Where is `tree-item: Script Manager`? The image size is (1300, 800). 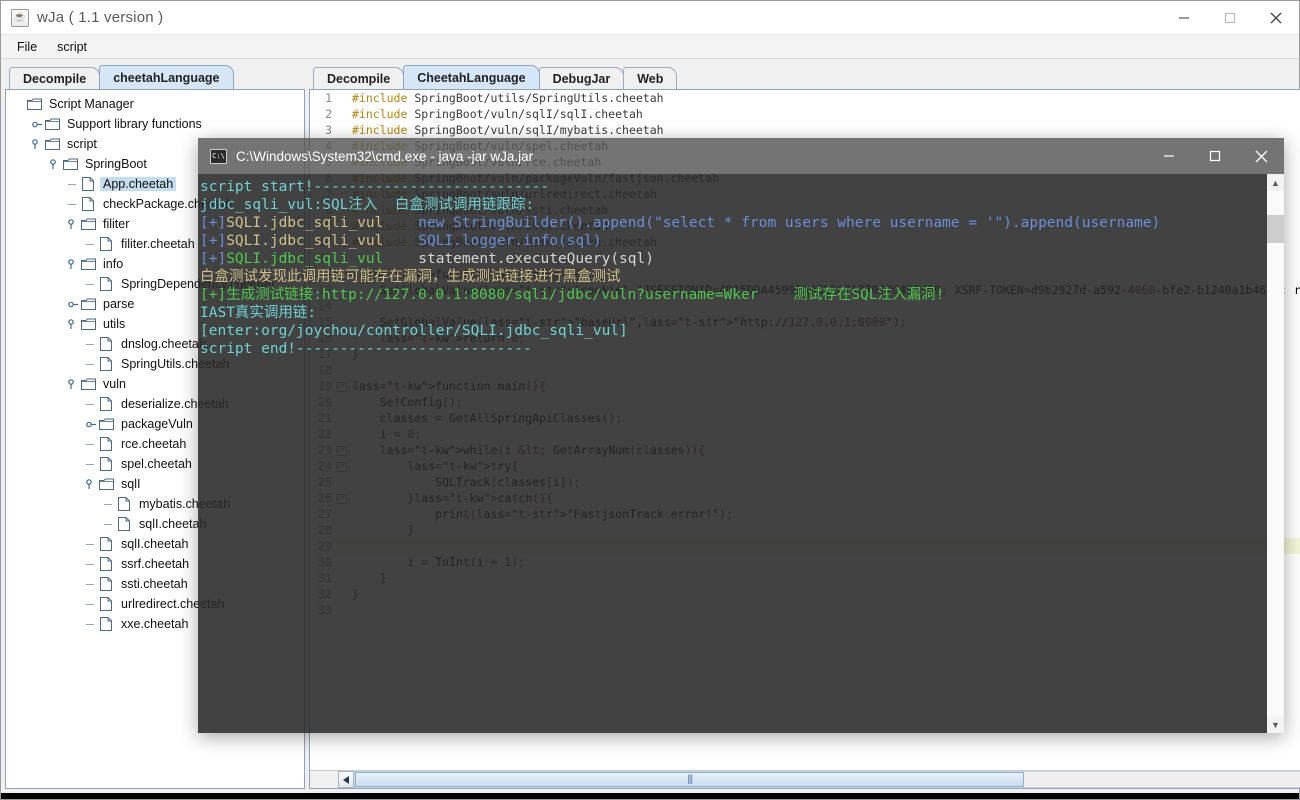 tree-item: Script Manager is located at coordinates (158, 104).